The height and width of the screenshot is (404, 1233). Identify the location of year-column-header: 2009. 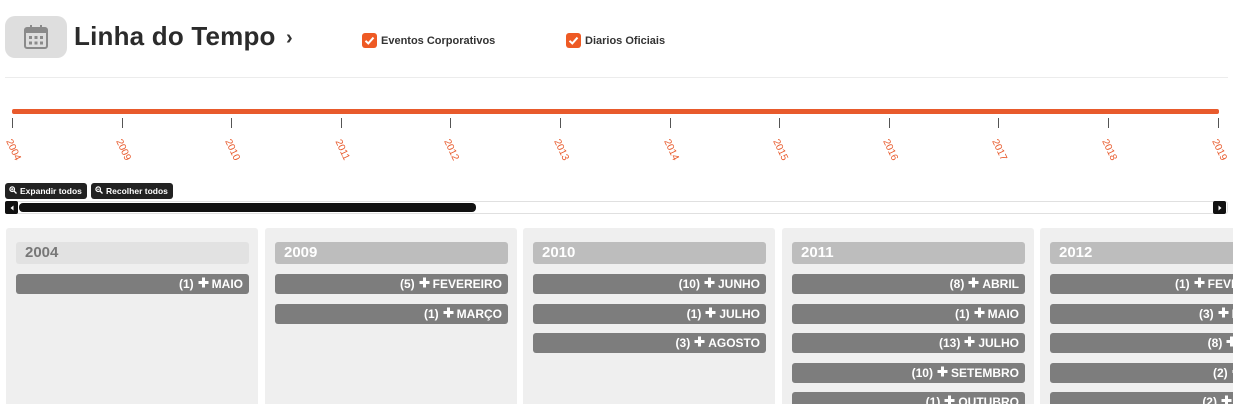
(391, 253).